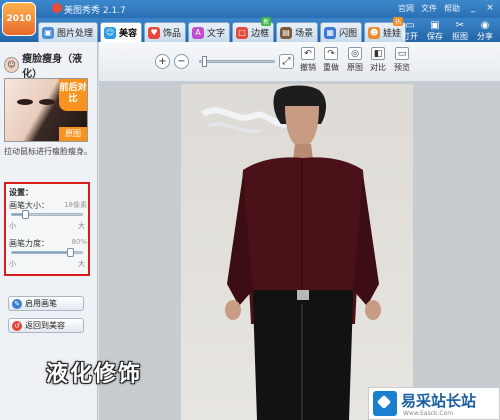 Image resolution: width=500 pixels, height=420 pixels. What do you see at coordinates (162, 61) in the screenshot?
I see `zoom-in-button: +` at bounding box center [162, 61].